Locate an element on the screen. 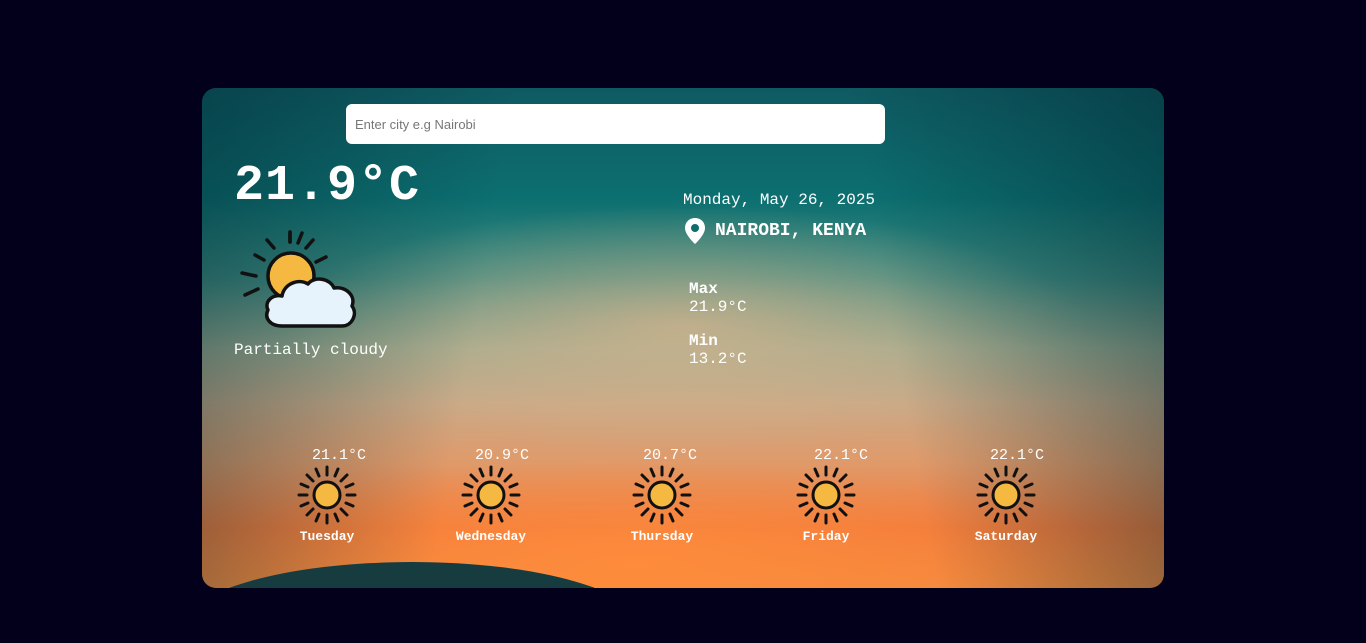  current-temperature: 21.9°C is located at coordinates (327, 186).